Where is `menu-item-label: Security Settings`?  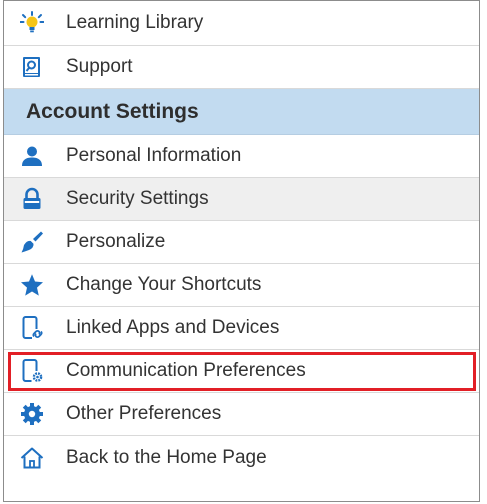
menu-item-label: Security Settings is located at coordinates (137, 198).